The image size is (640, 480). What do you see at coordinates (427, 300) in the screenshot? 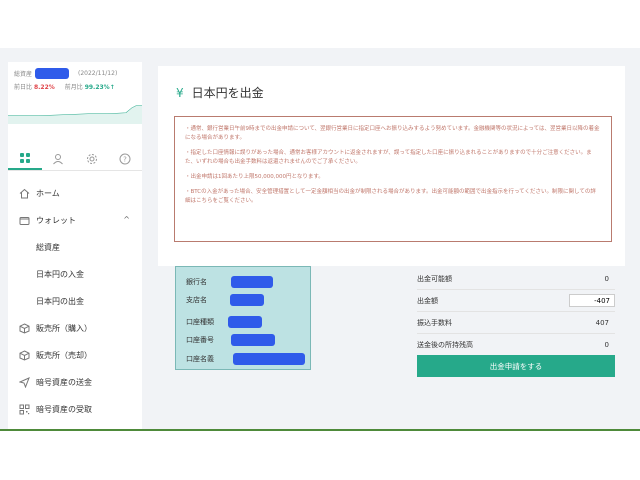
I see `withdraw-amount-label: 出金額` at bounding box center [427, 300].